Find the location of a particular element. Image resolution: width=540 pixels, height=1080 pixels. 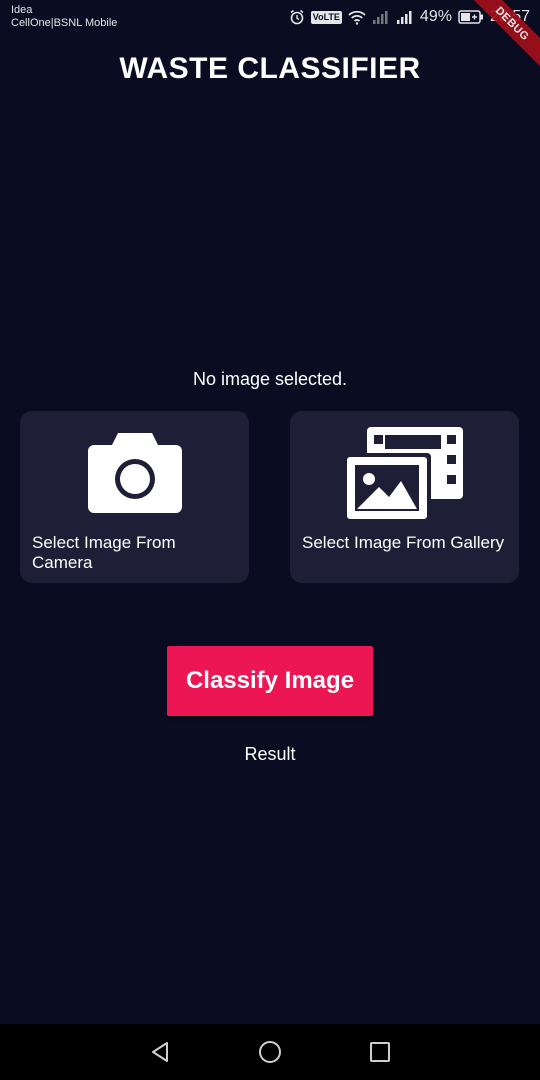

no-image-status: No image selected. is located at coordinates (270, 379).